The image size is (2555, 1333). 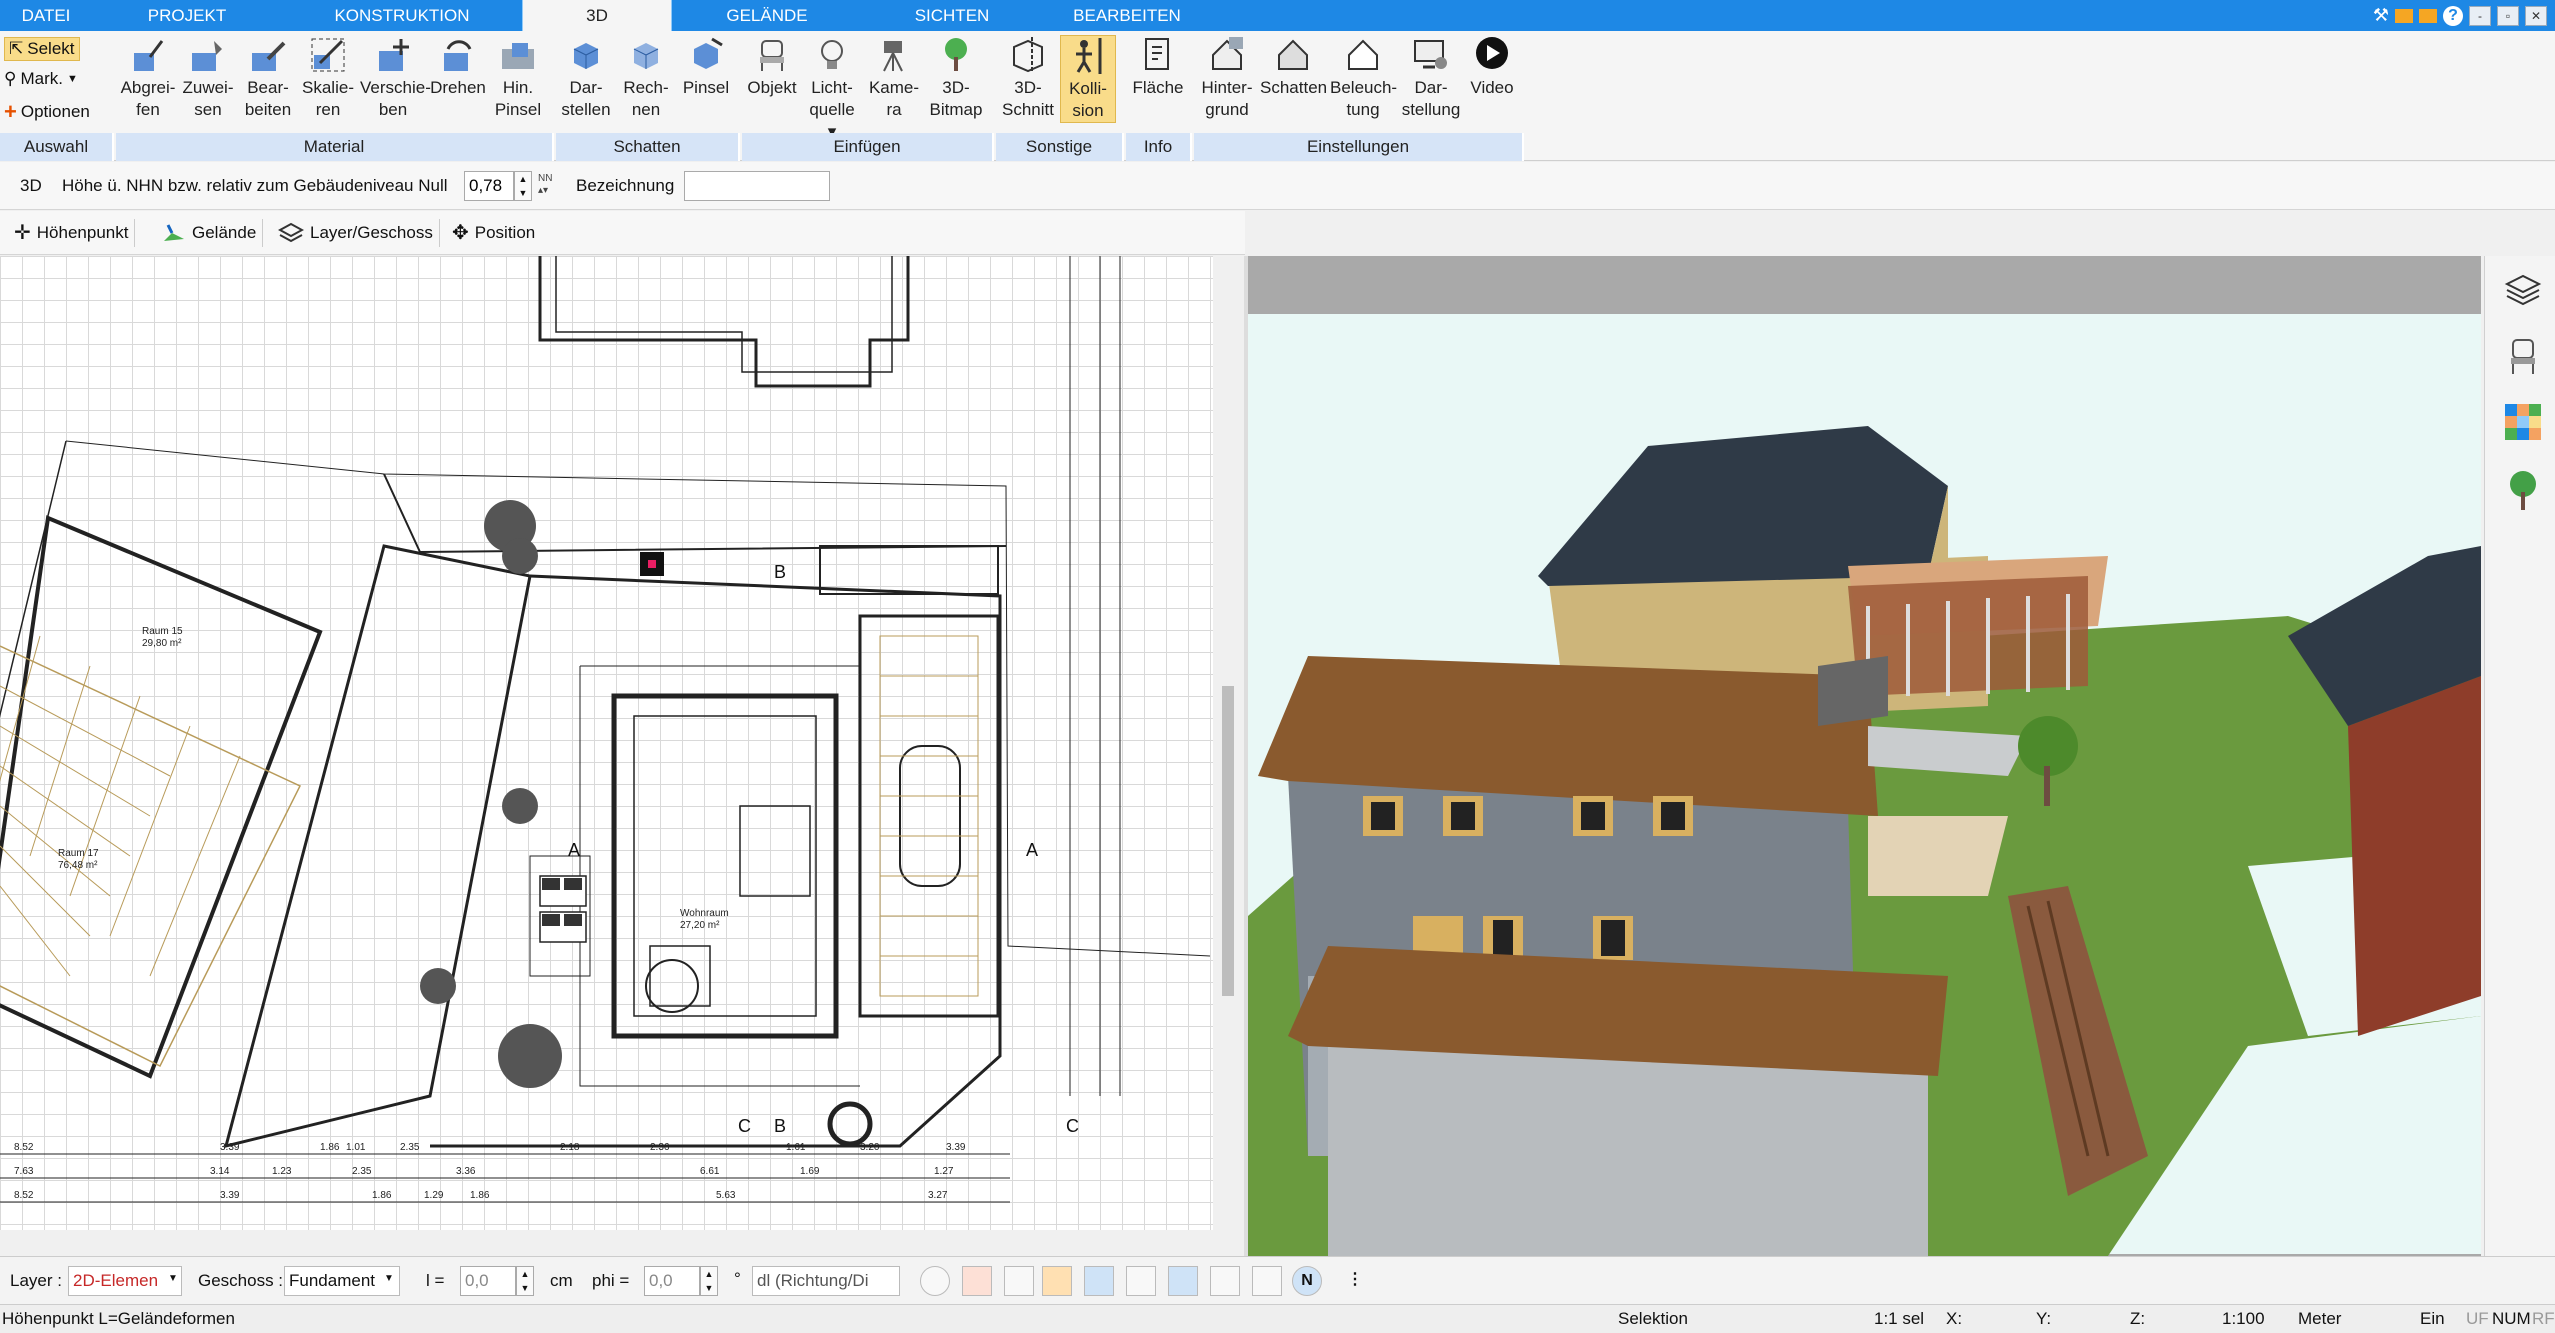 What do you see at coordinates (125, 1281) in the screenshot?
I see `layer-select: 2D-Elemen` at bounding box center [125, 1281].